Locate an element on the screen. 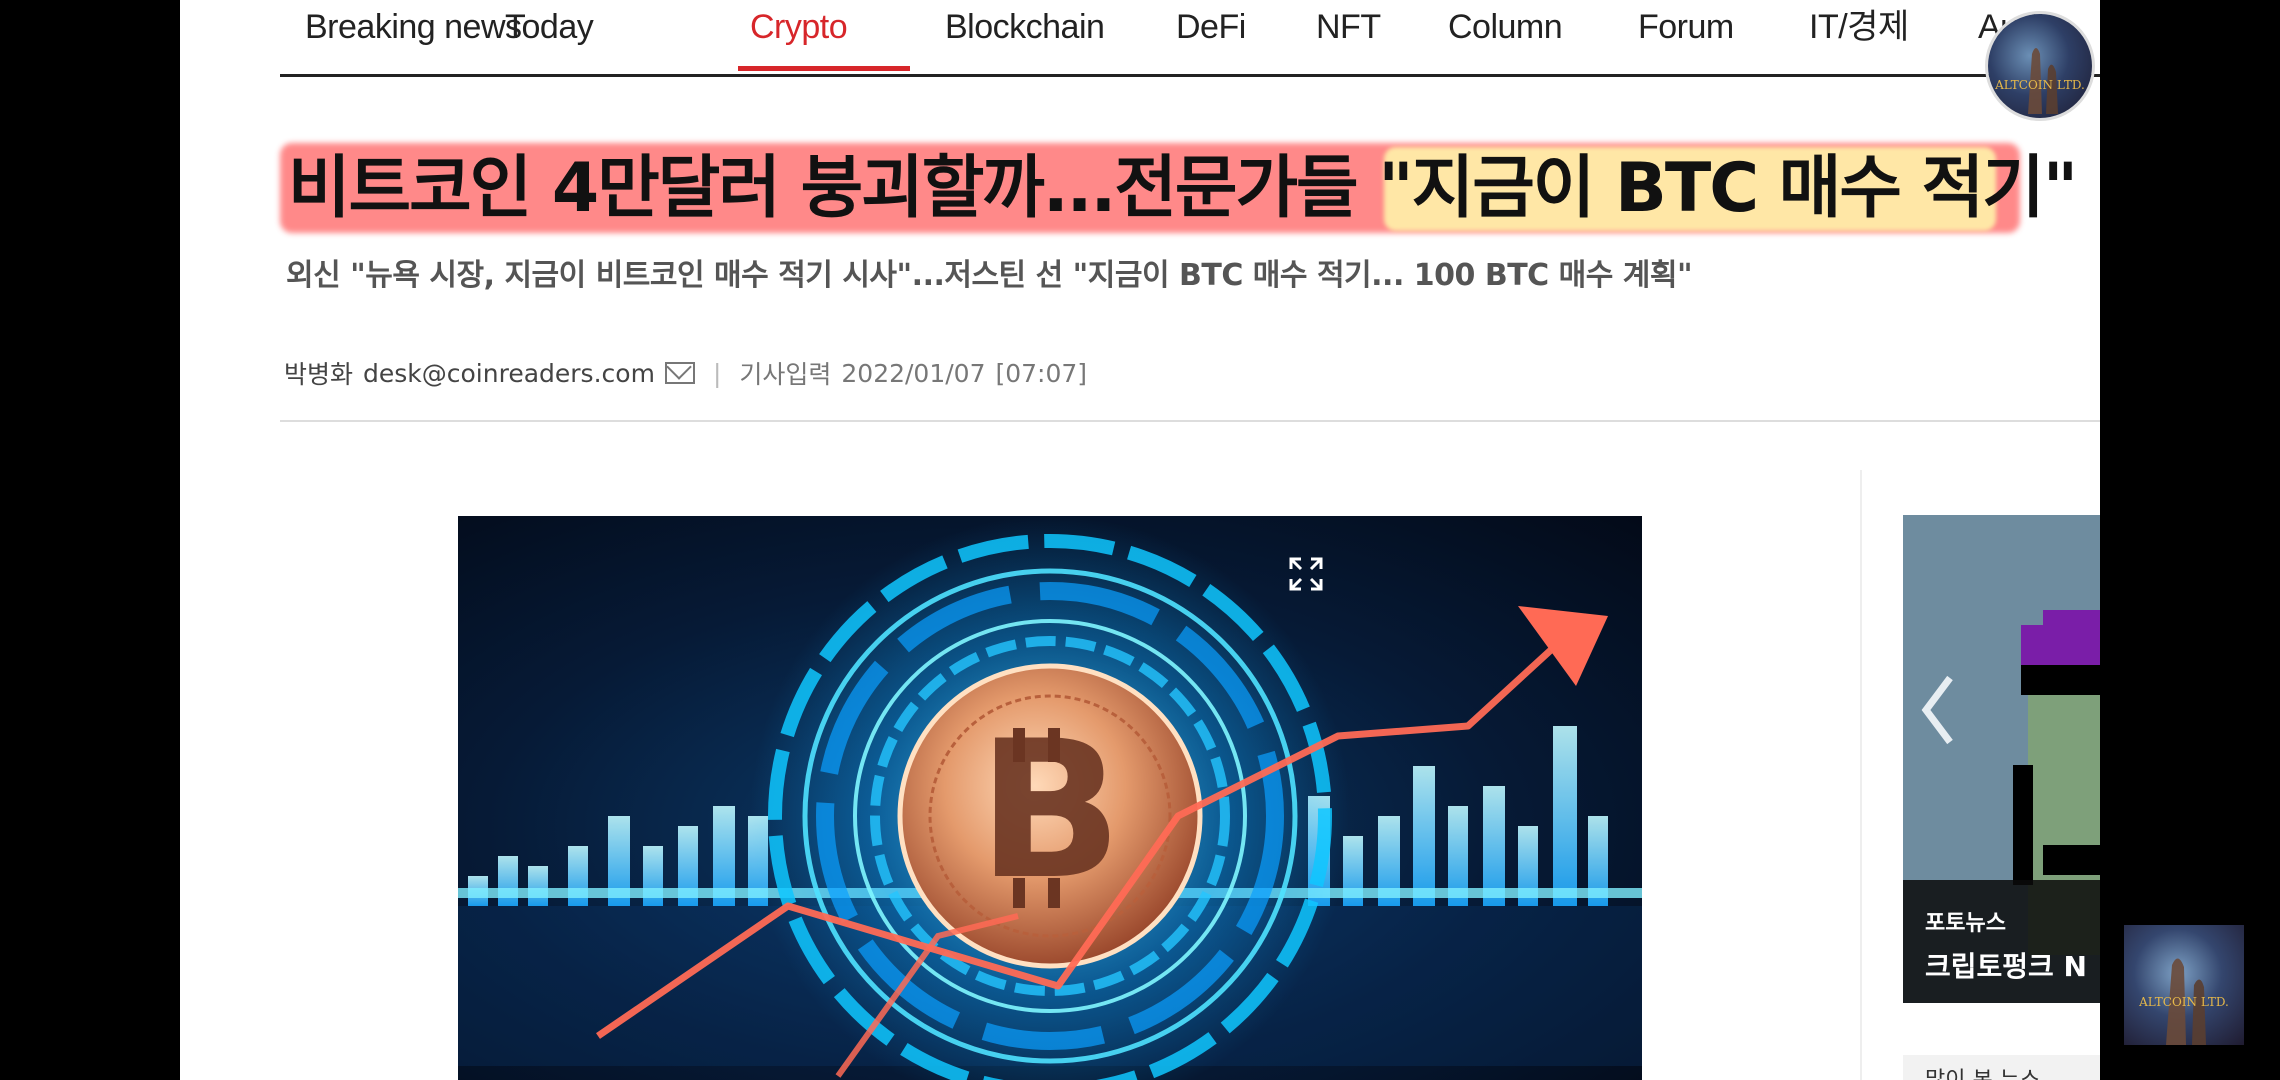 The height and width of the screenshot is (1080, 2280). published-date: 2022/01/07 is located at coordinates (913, 373).